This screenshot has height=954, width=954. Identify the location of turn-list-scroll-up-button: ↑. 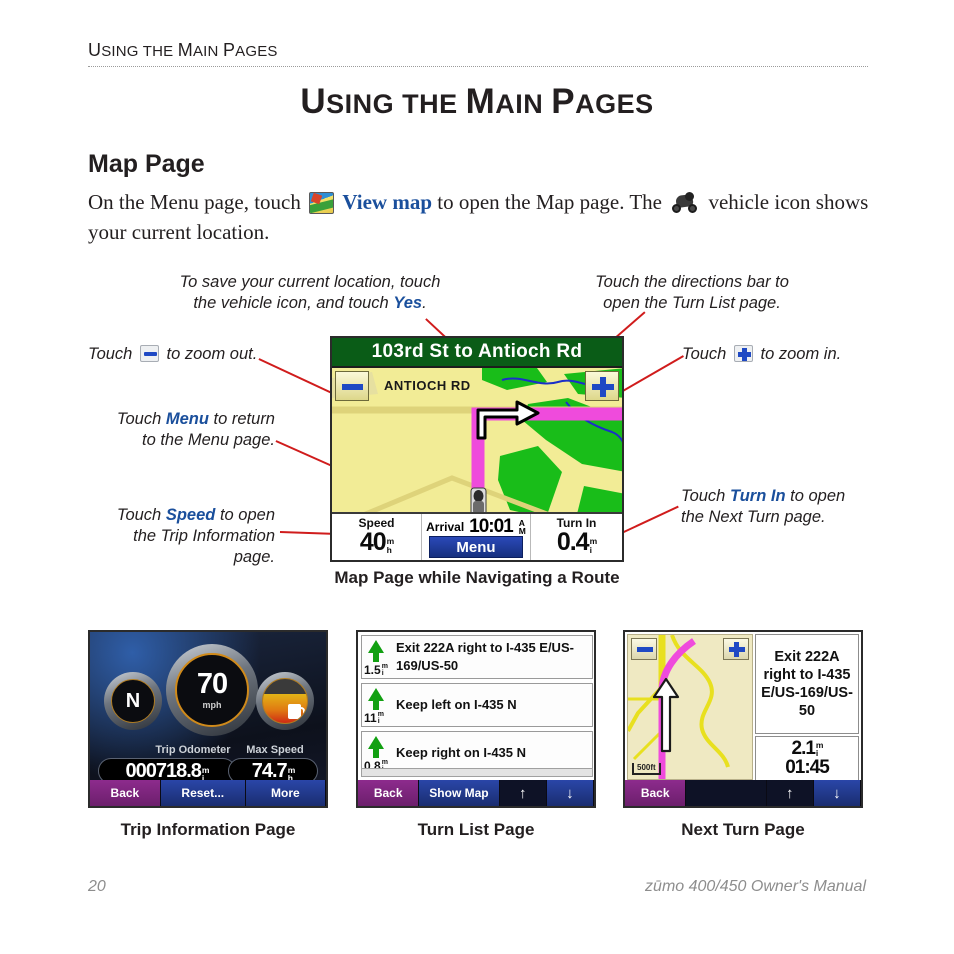
(523, 793).